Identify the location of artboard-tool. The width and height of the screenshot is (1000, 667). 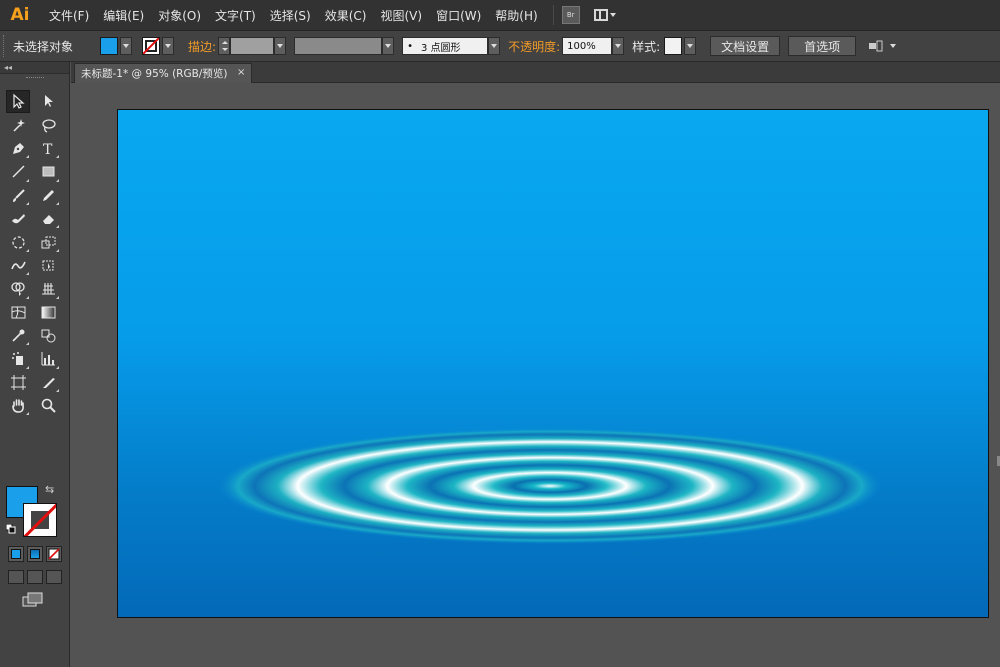
(18, 382).